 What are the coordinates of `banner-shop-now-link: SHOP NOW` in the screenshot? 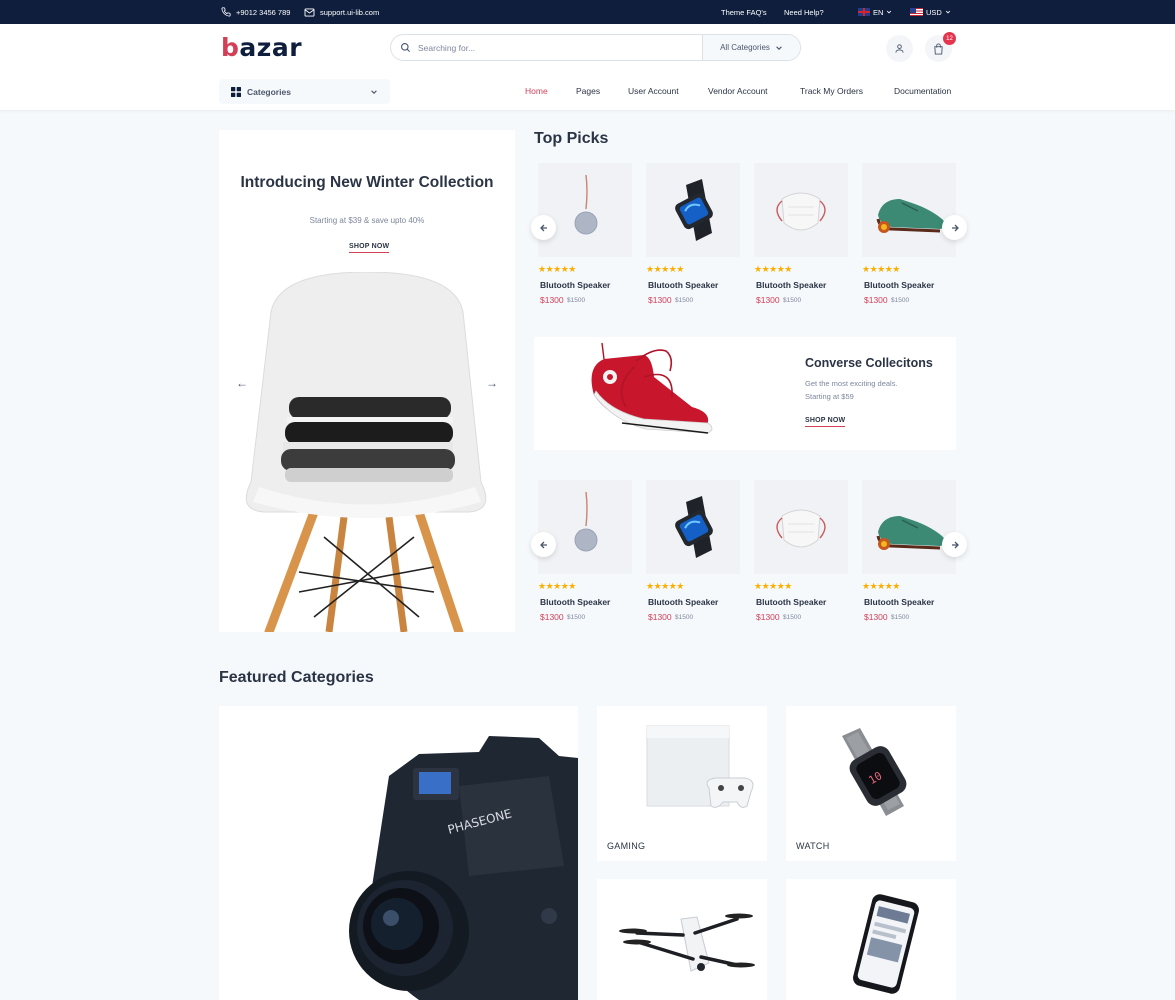 It's located at (825, 422).